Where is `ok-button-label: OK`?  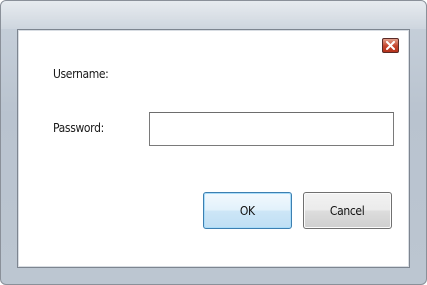
ok-button-label: OK is located at coordinates (247, 210).